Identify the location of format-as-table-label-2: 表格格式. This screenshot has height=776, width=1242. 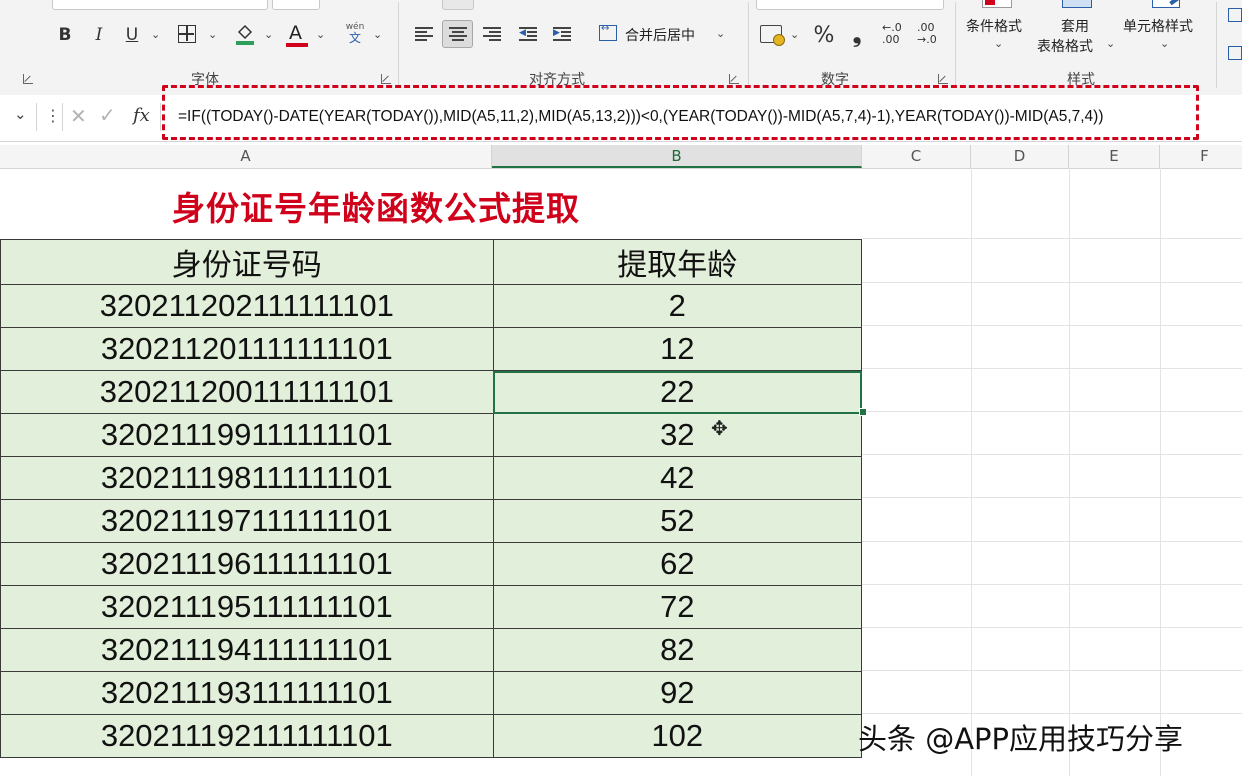
(1065, 47).